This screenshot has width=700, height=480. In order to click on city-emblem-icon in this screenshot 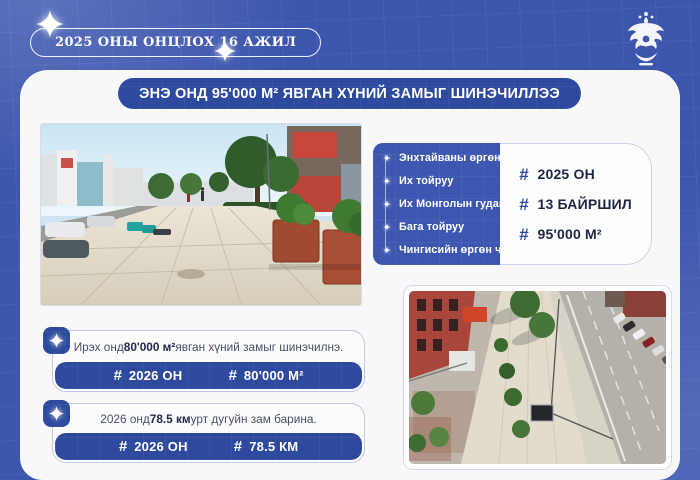, I will do `click(646, 39)`.